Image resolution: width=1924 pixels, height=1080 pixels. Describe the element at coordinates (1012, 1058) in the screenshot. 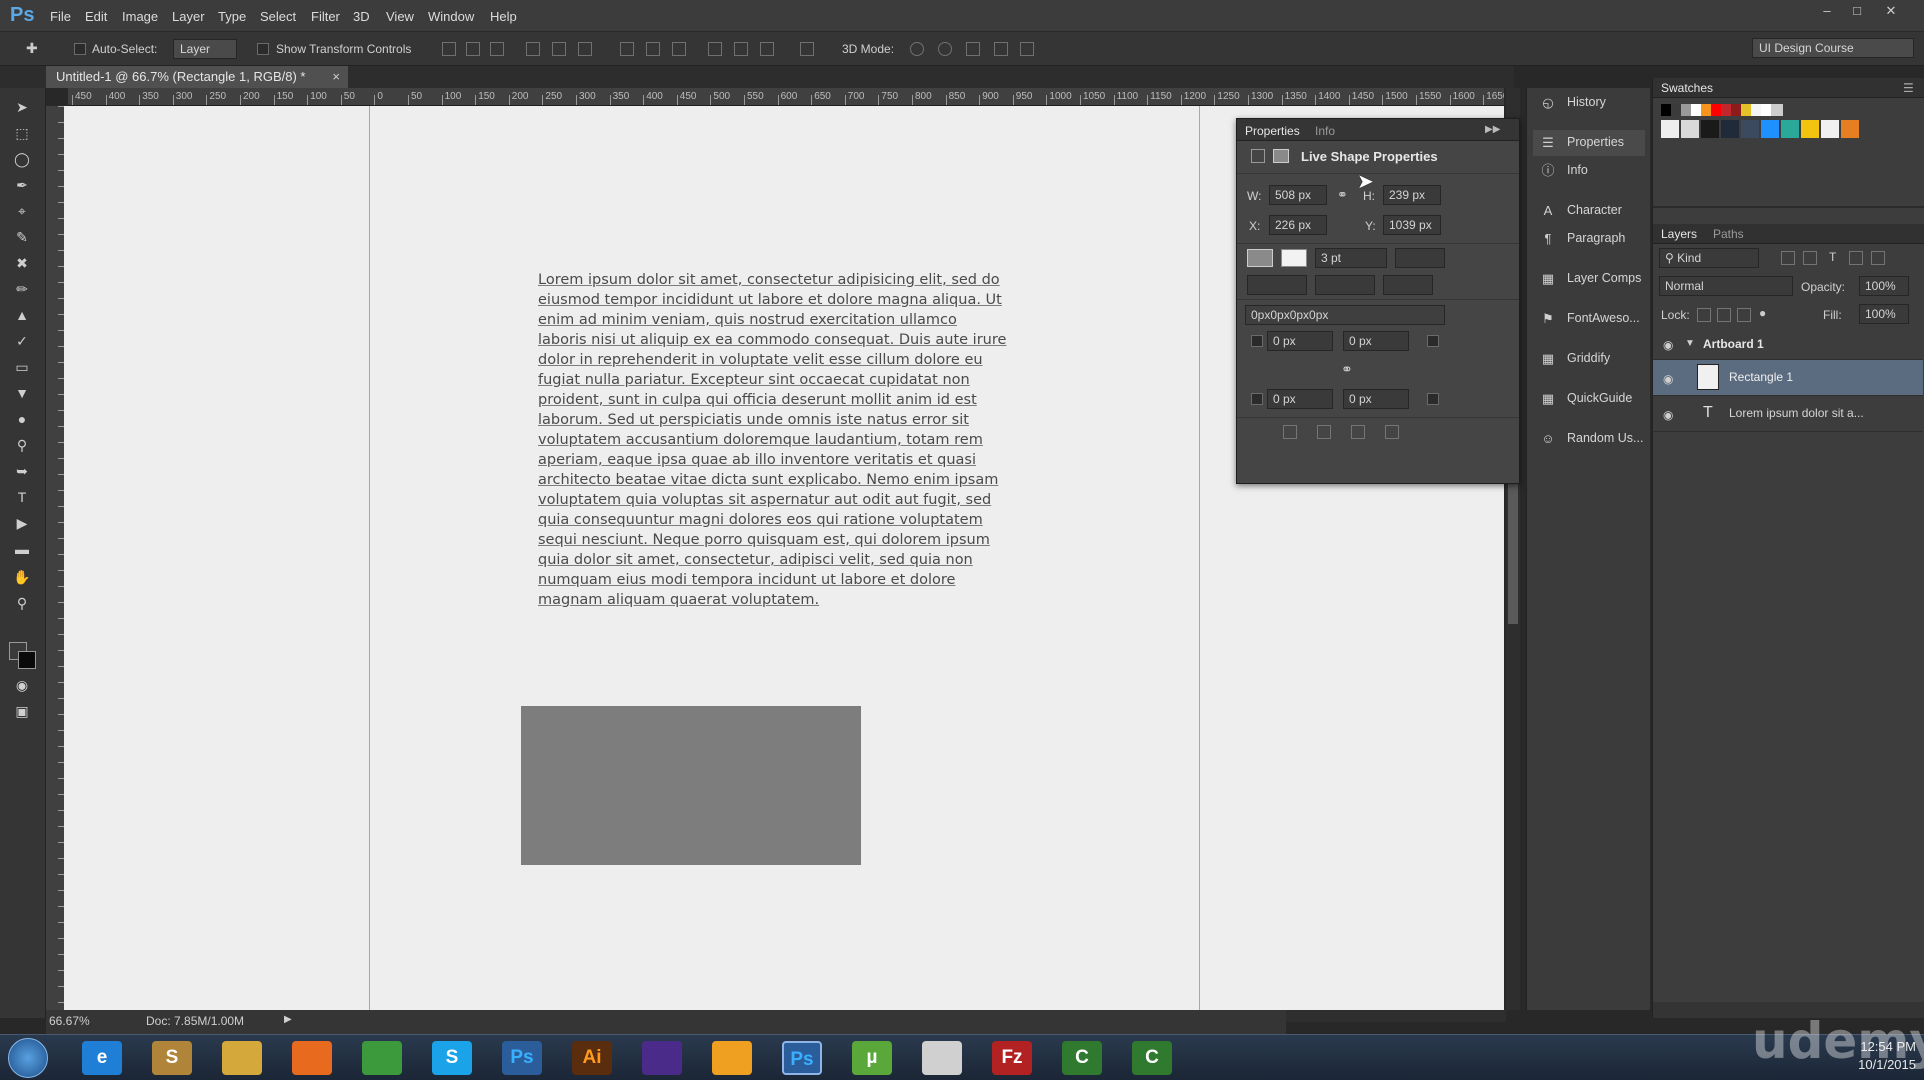

I see `filezilla-icon: Fz` at that location.